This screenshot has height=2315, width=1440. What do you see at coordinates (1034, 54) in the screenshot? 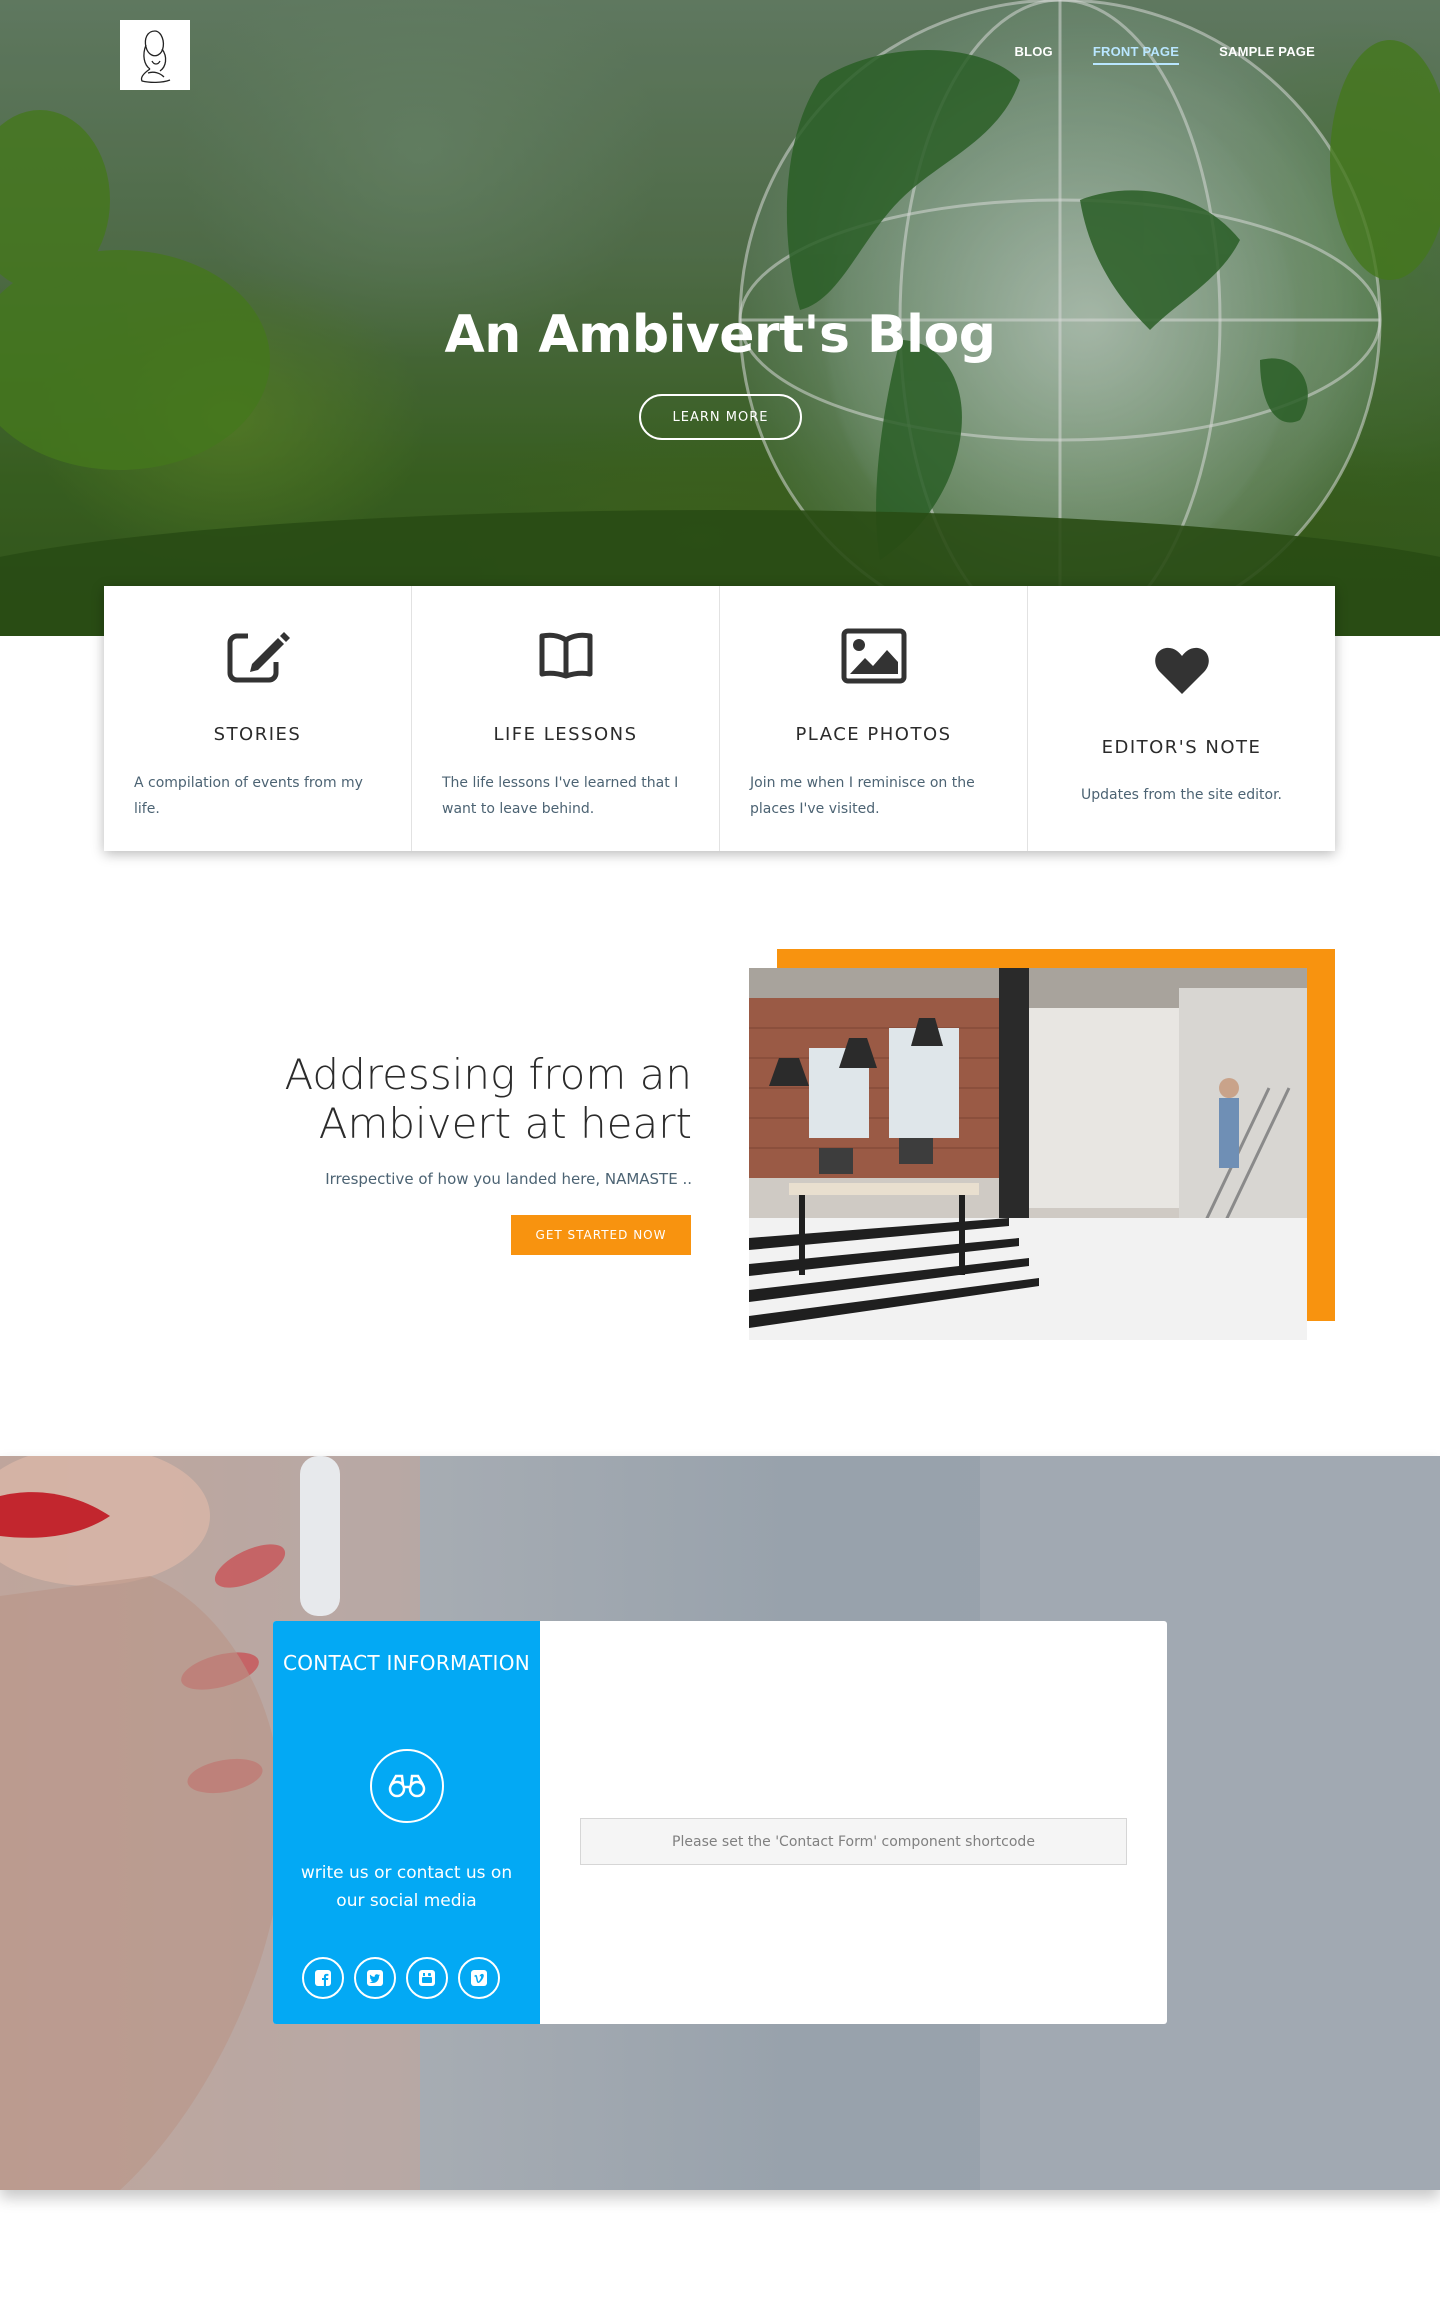
I see `nav-blog: BLOG` at bounding box center [1034, 54].